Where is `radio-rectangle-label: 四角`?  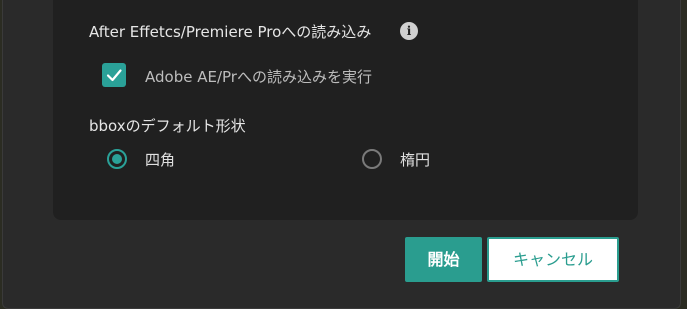 radio-rectangle-label: 四角 is located at coordinates (160, 160).